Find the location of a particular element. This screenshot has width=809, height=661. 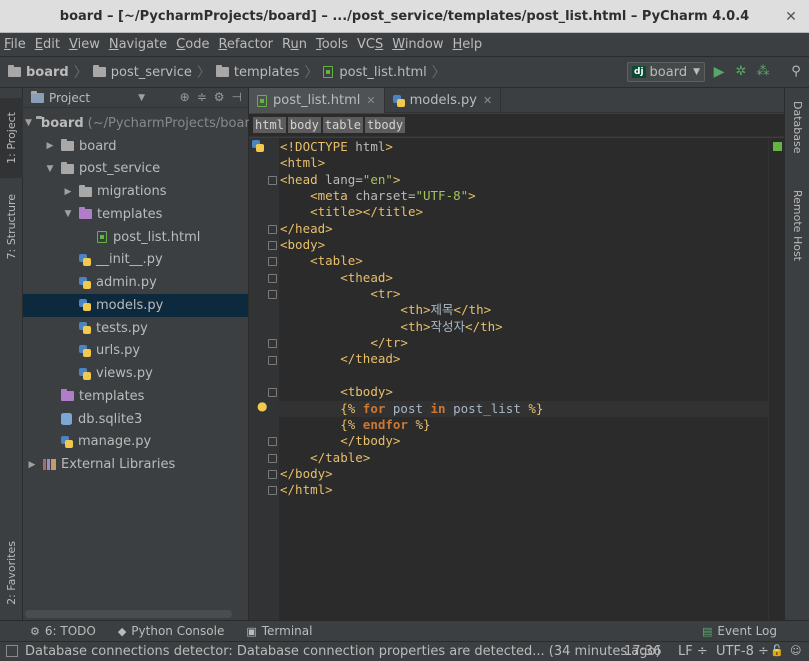

tree-item: models.py is located at coordinates (135, 305).